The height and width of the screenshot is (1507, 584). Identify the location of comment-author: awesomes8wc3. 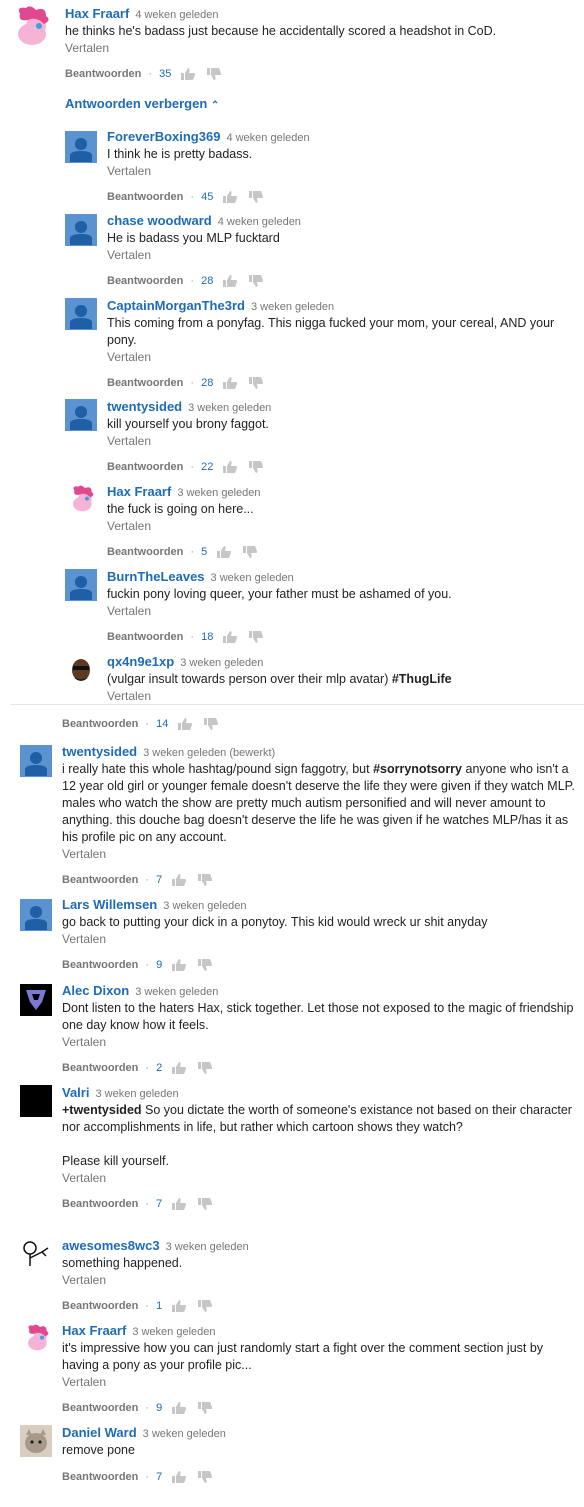
(111, 1245).